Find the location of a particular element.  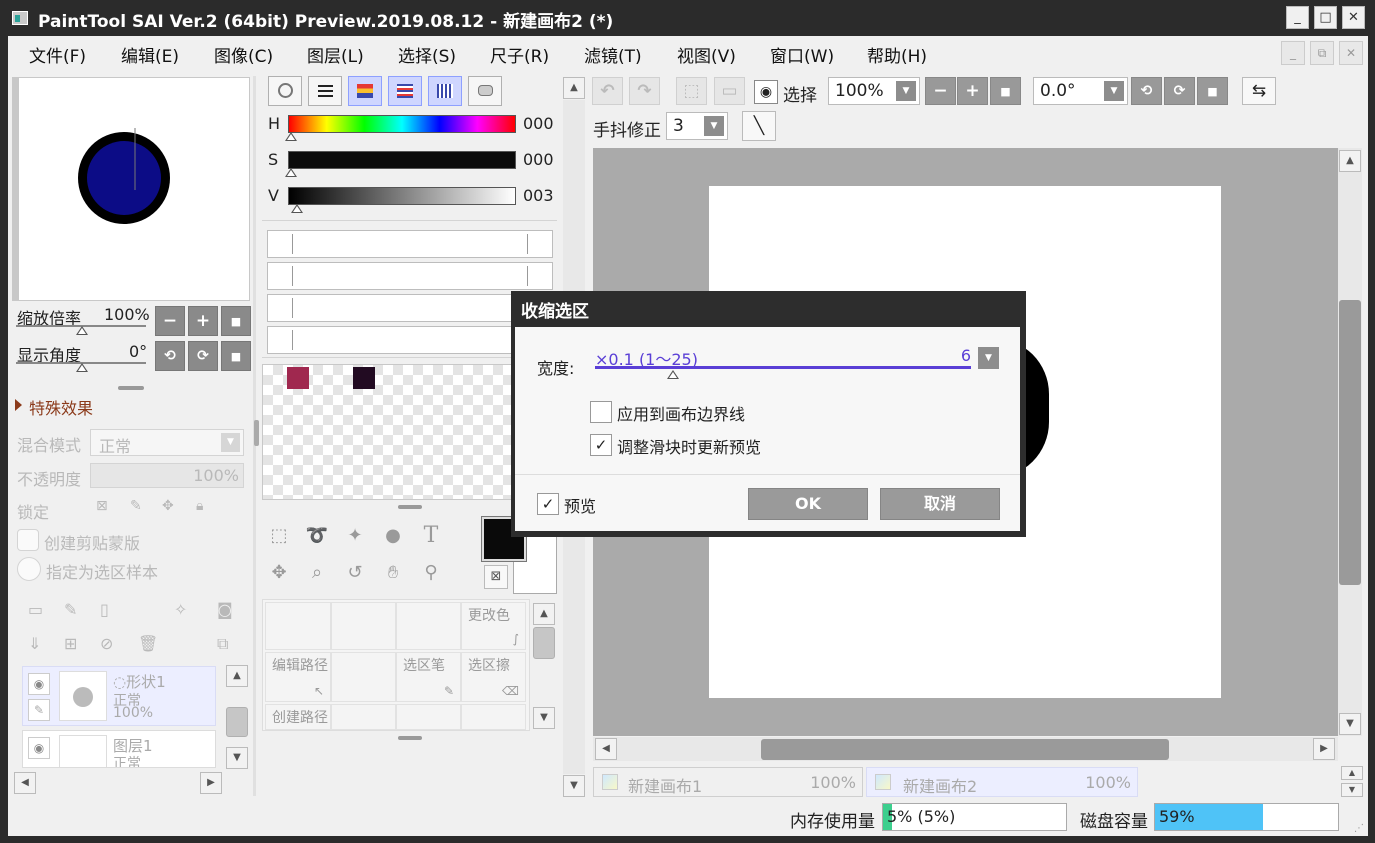

swap-colors-icon: ⊠ is located at coordinates (496, 577).